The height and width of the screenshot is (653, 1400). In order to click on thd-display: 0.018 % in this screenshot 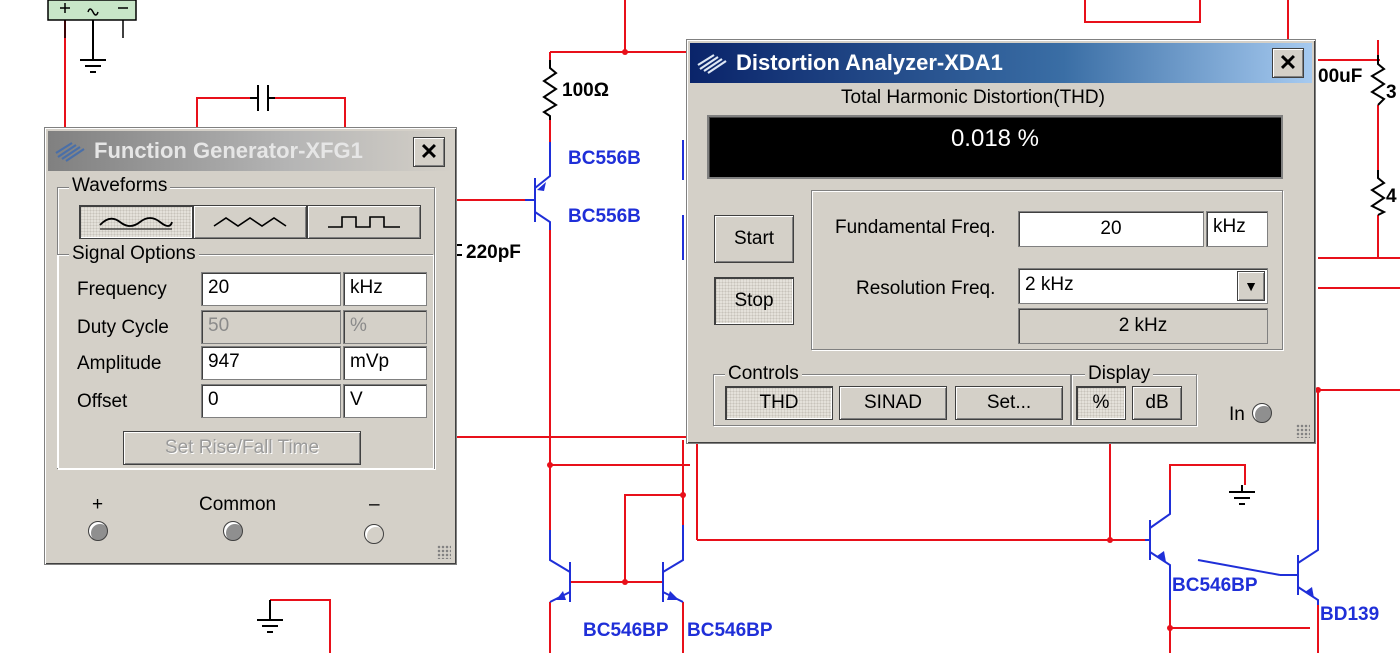, I will do `click(995, 147)`.